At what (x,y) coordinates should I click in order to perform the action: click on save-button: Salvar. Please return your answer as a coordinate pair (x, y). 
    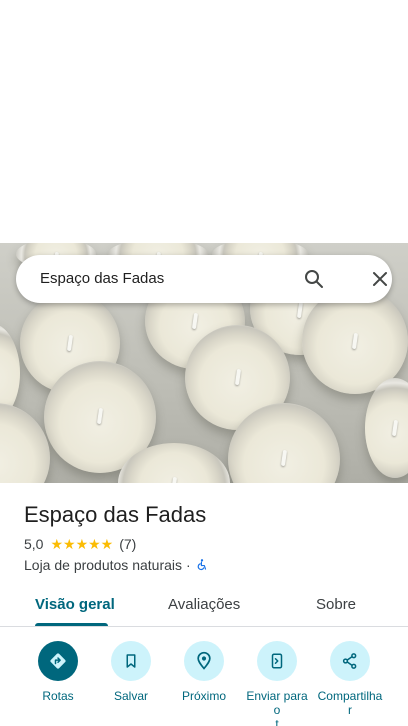
    Looking at the image, I should click on (131, 672).